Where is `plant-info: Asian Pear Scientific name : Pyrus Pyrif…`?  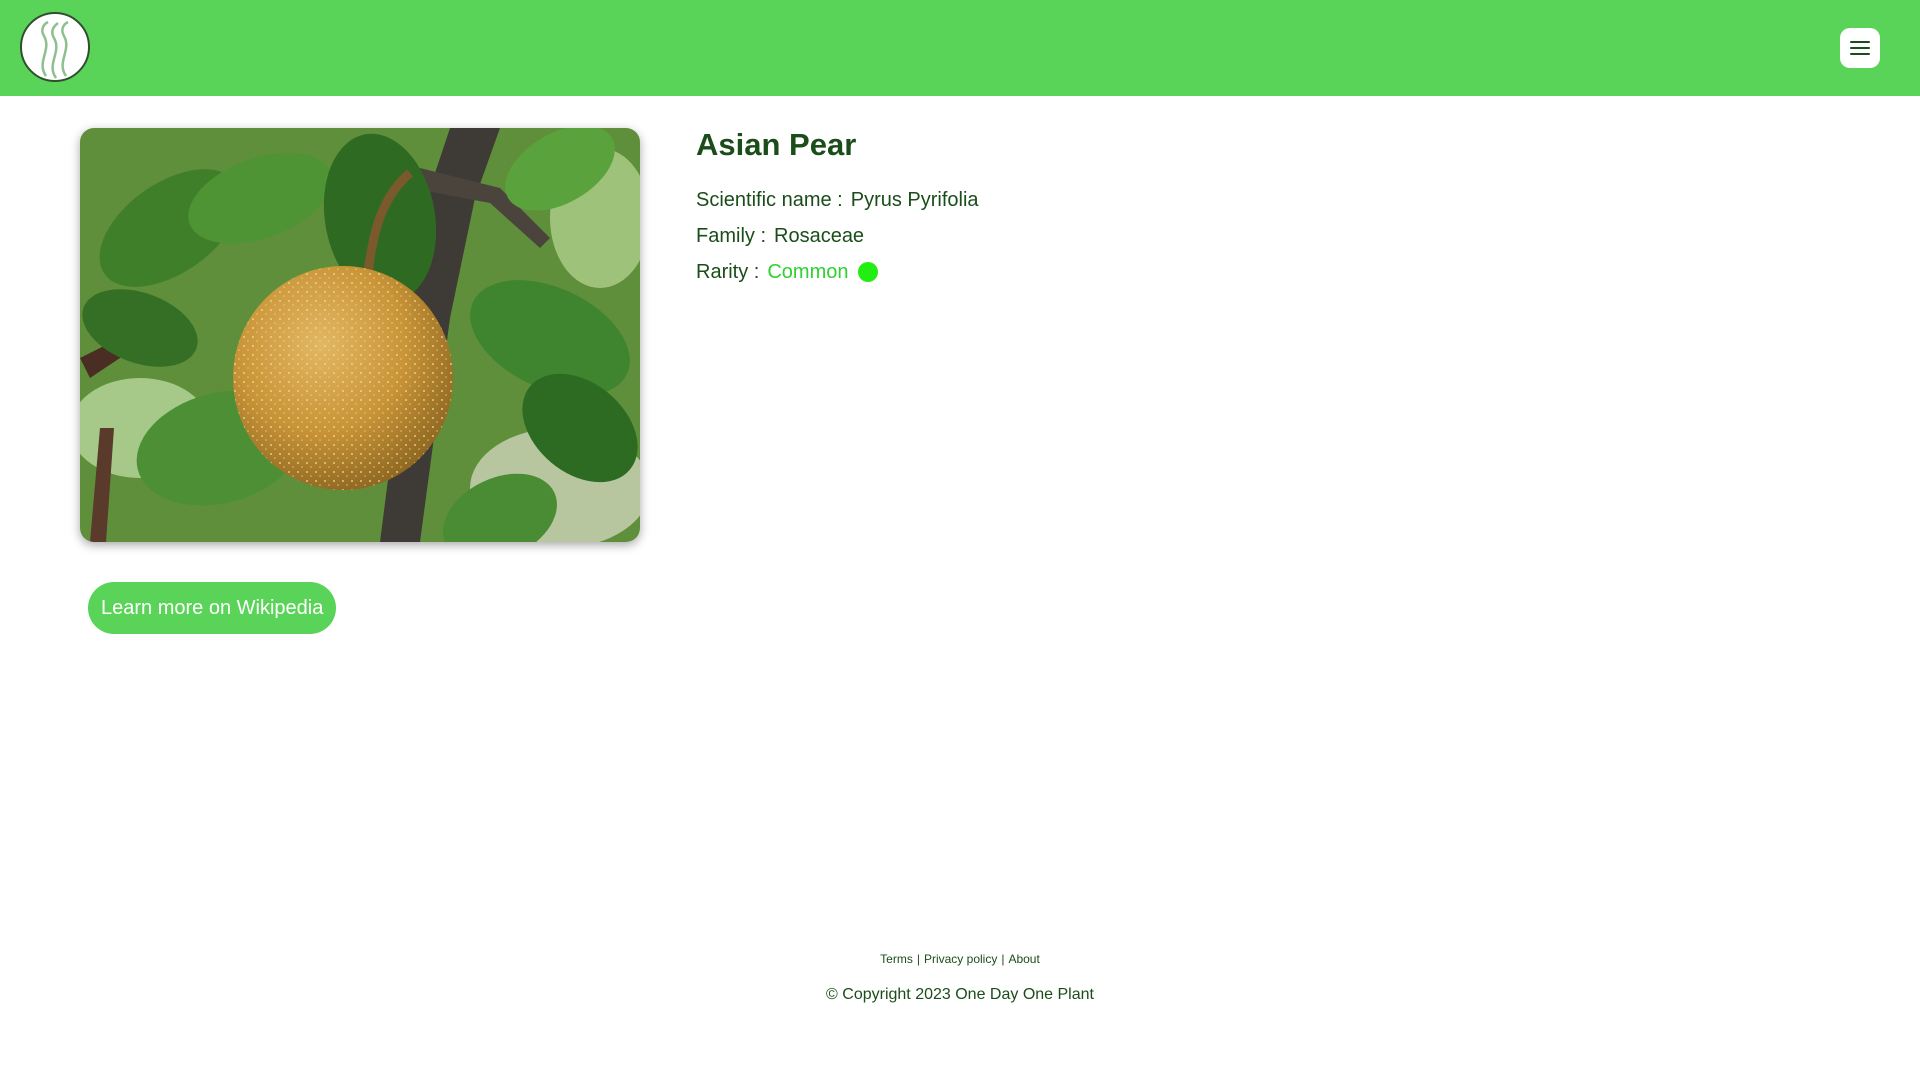 plant-info: Asian Pear Scientific name : Pyrus Pyrif… is located at coordinates (837, 207).